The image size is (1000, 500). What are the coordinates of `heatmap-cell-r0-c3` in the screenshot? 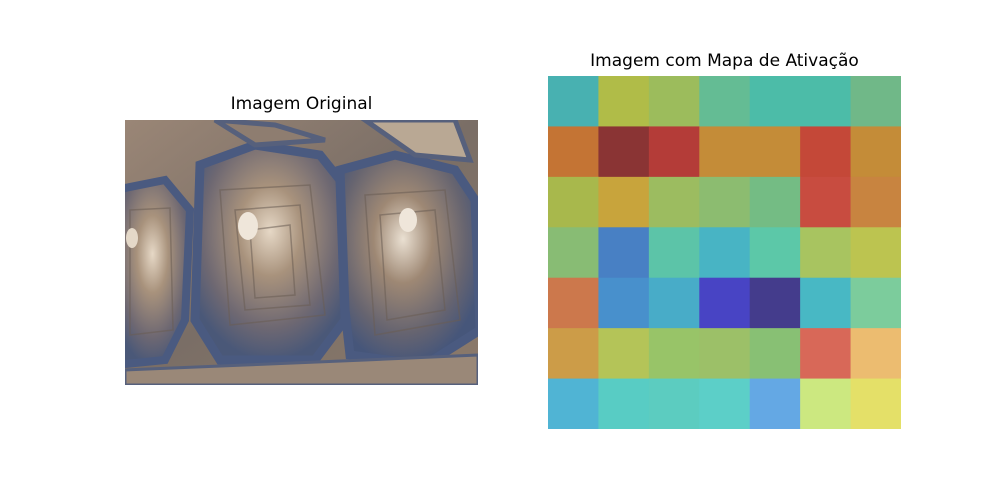 It's located at (725, 101).